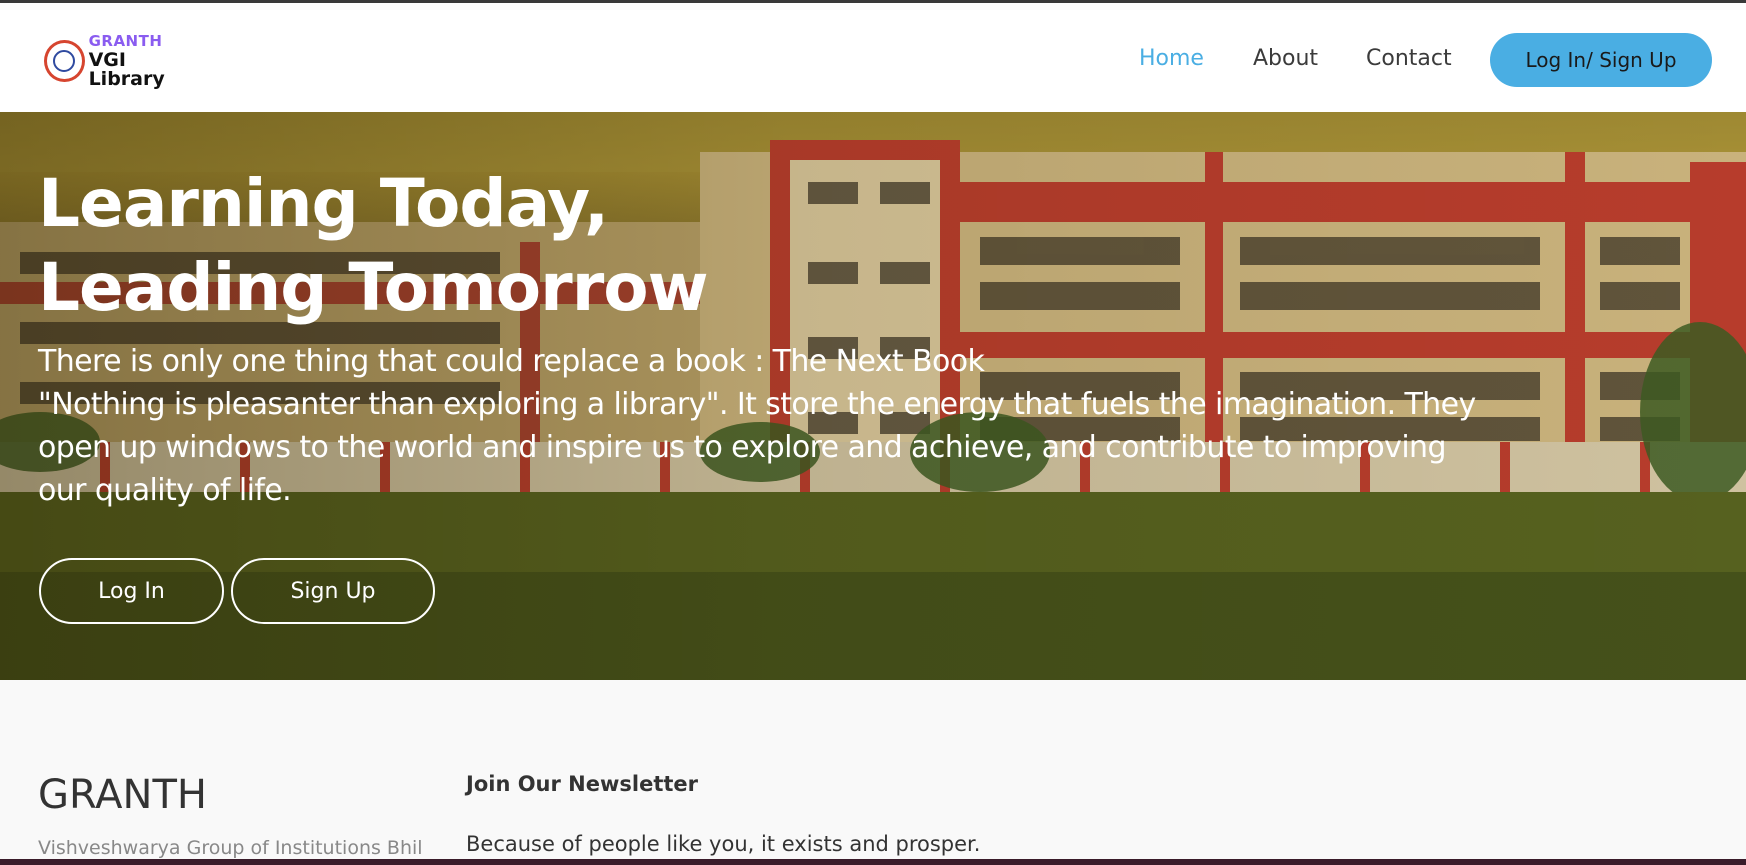  What do you see at coordinates (333, 591) in the screenshot?
I see `hero-signup-button: Sign Up` at bounding box center [333, 591].